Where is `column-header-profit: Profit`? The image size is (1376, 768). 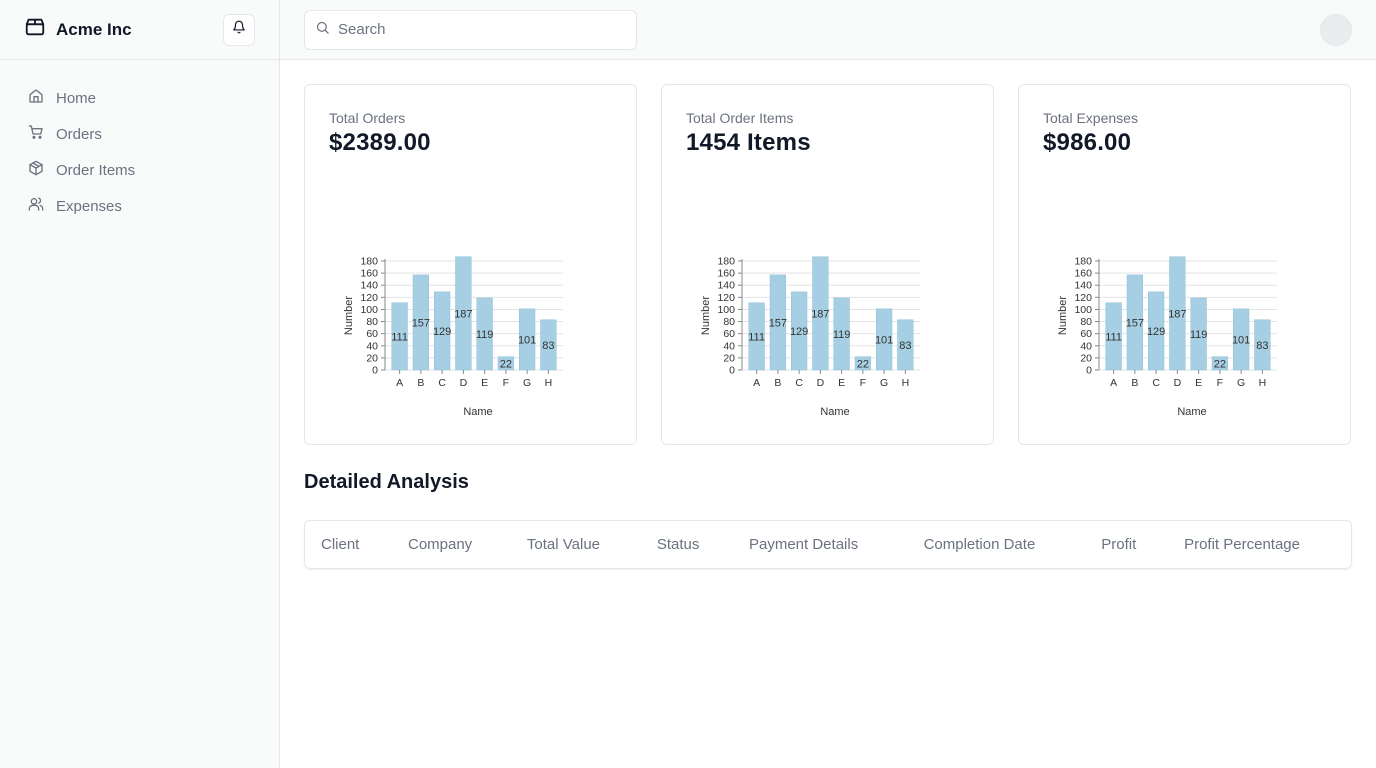 column-header-profit: Profit is located at coordinates (1126, 544).